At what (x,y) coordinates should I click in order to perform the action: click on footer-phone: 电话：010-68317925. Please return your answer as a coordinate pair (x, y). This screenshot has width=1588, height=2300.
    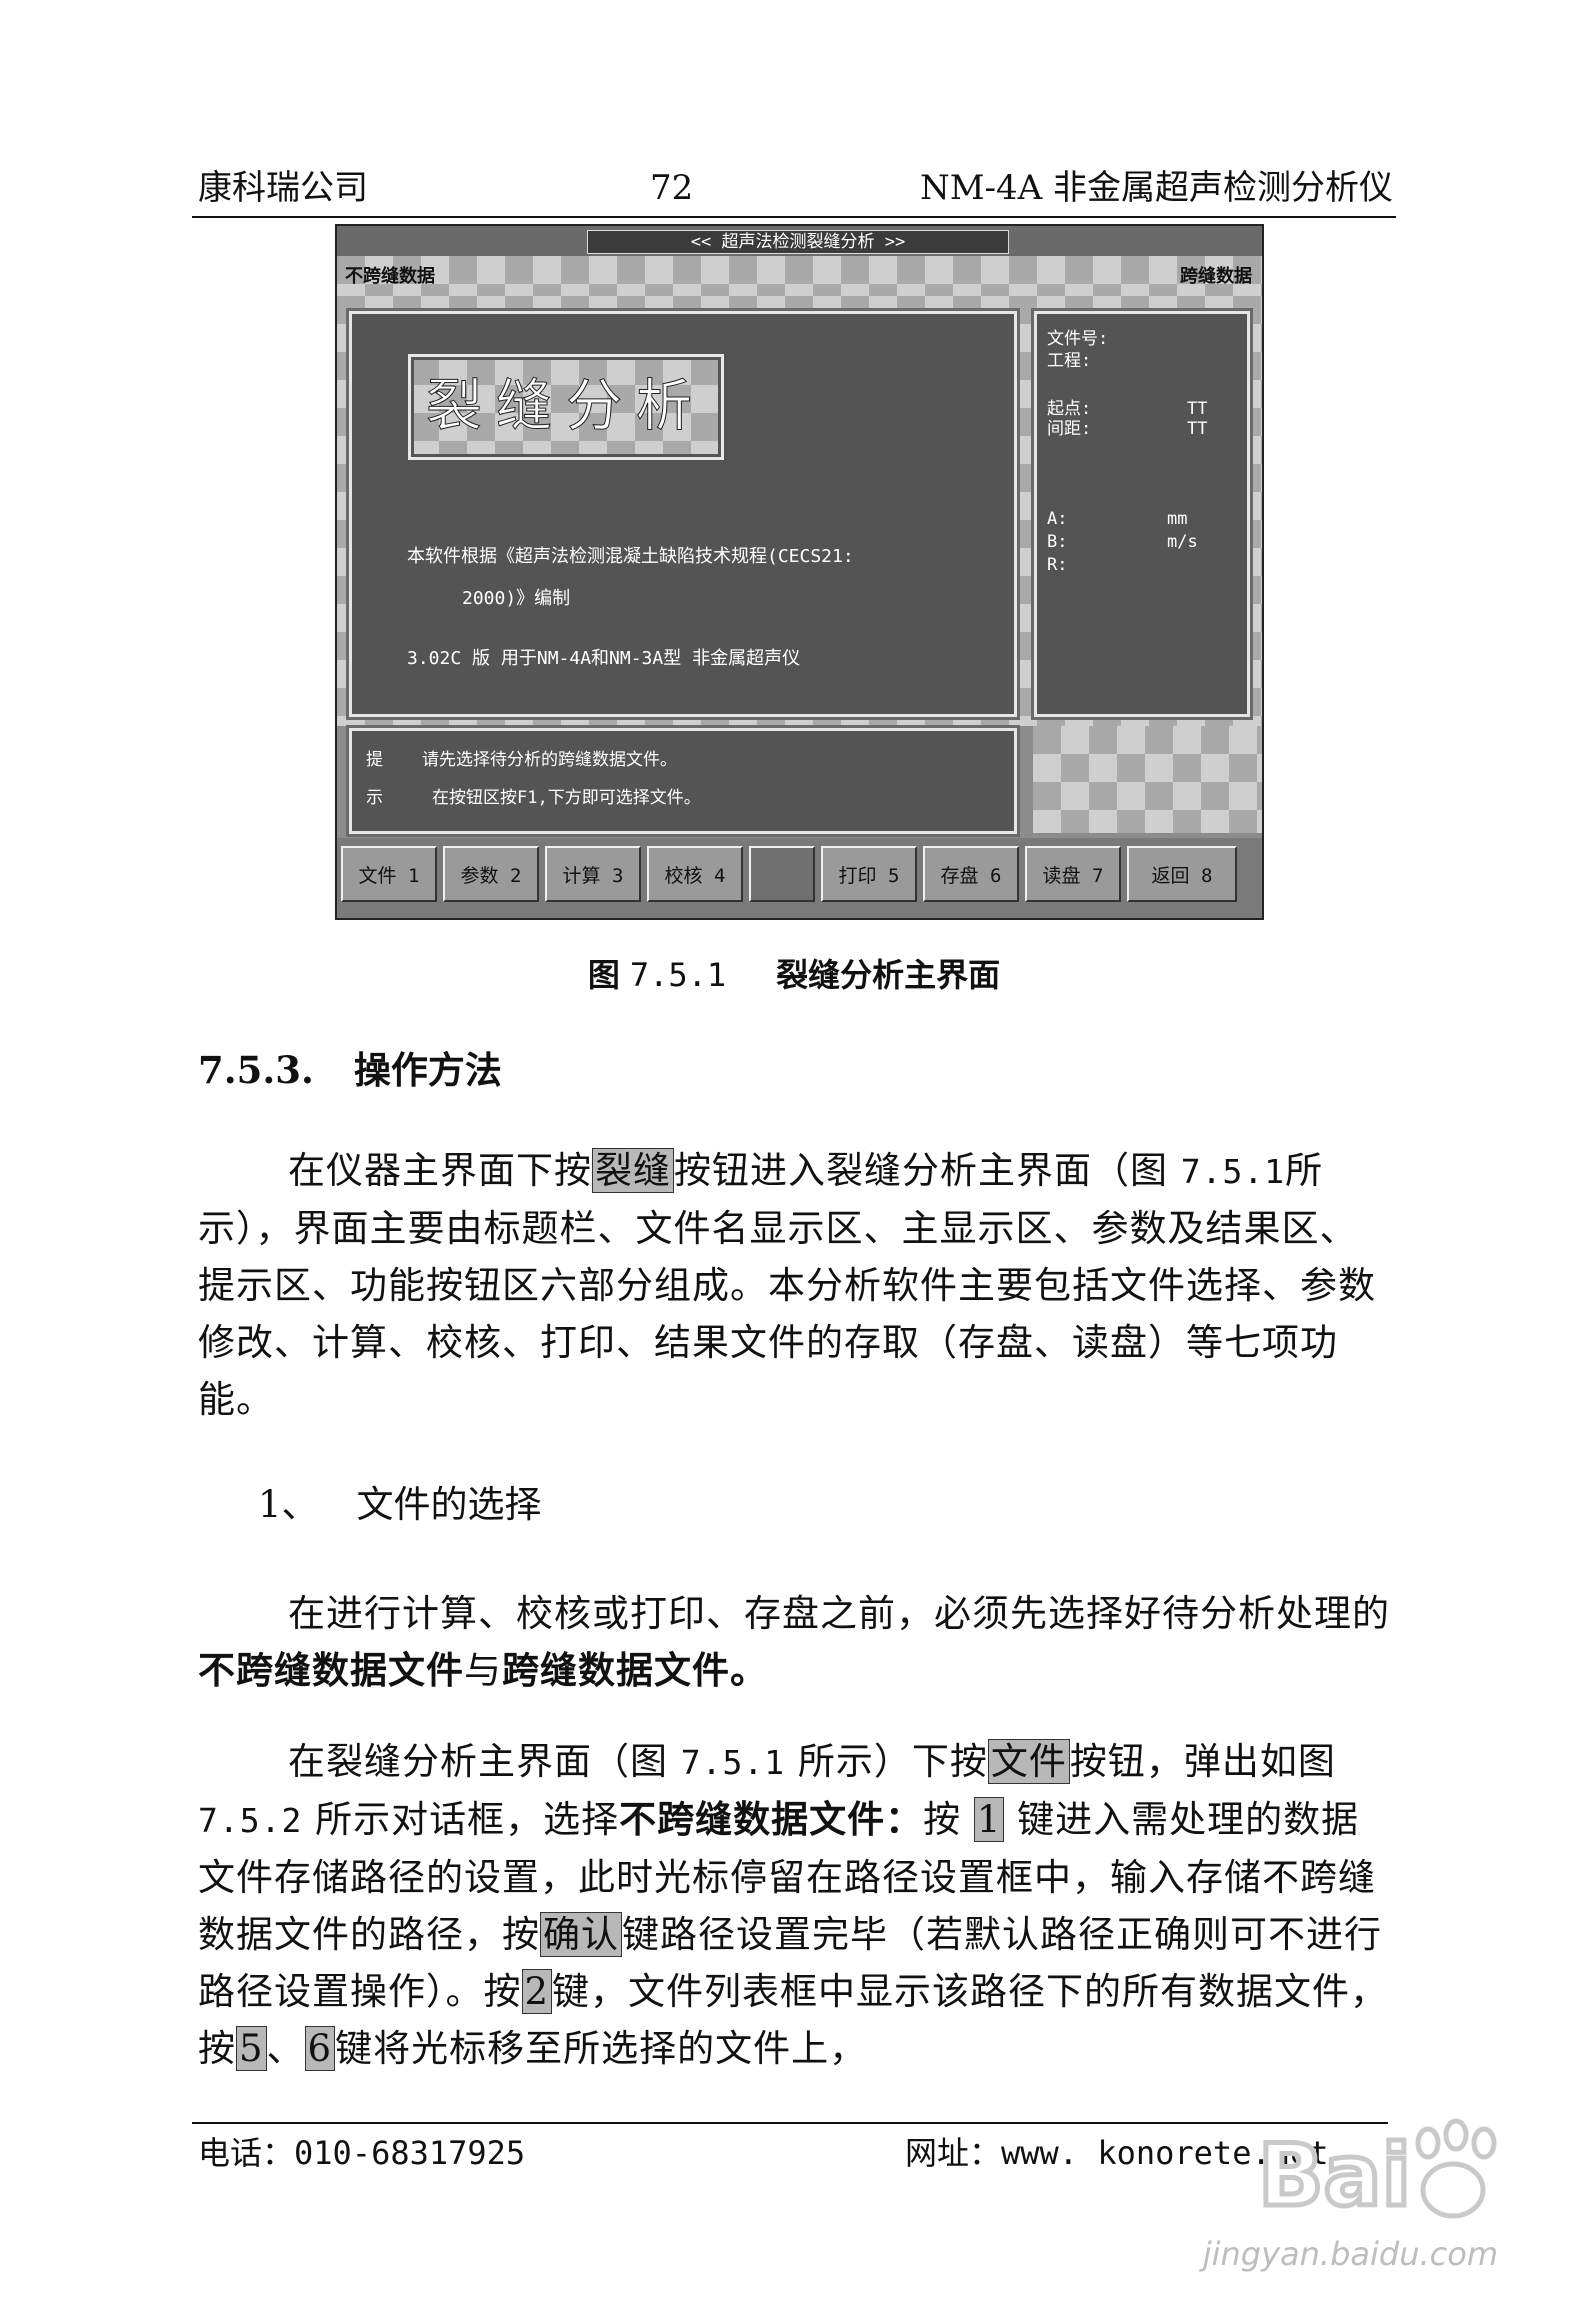
    Looking at the image, I should click on (362, 2153).